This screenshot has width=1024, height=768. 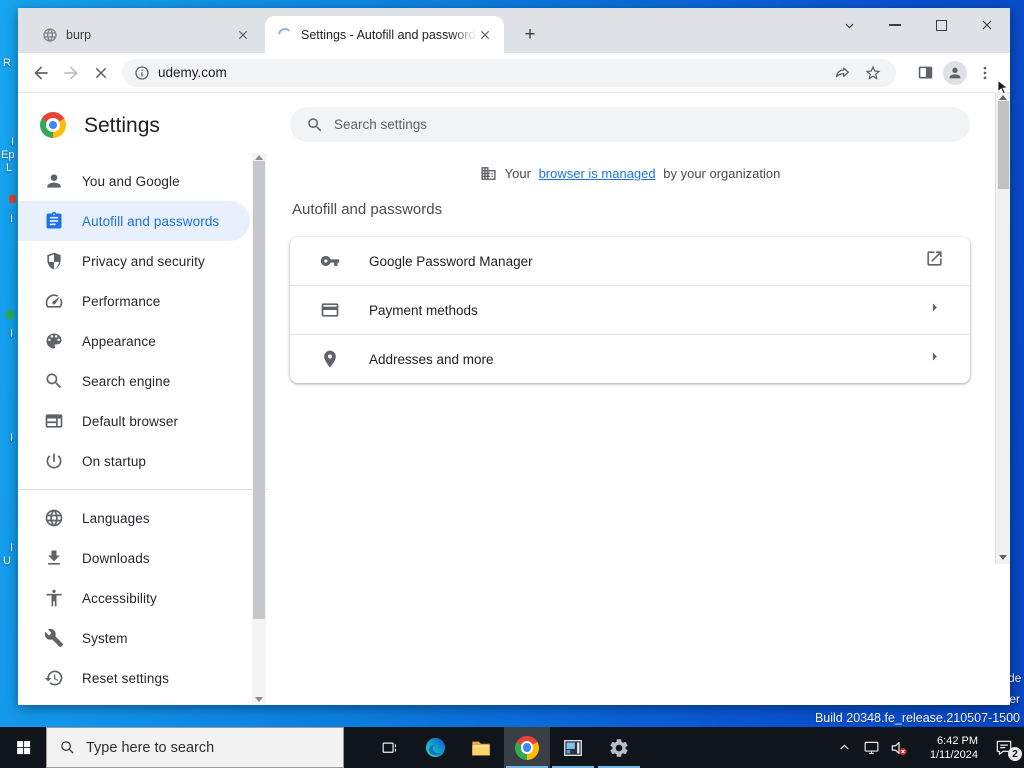 I want to click on mouse-cursor, so click(x=1003, y=90).